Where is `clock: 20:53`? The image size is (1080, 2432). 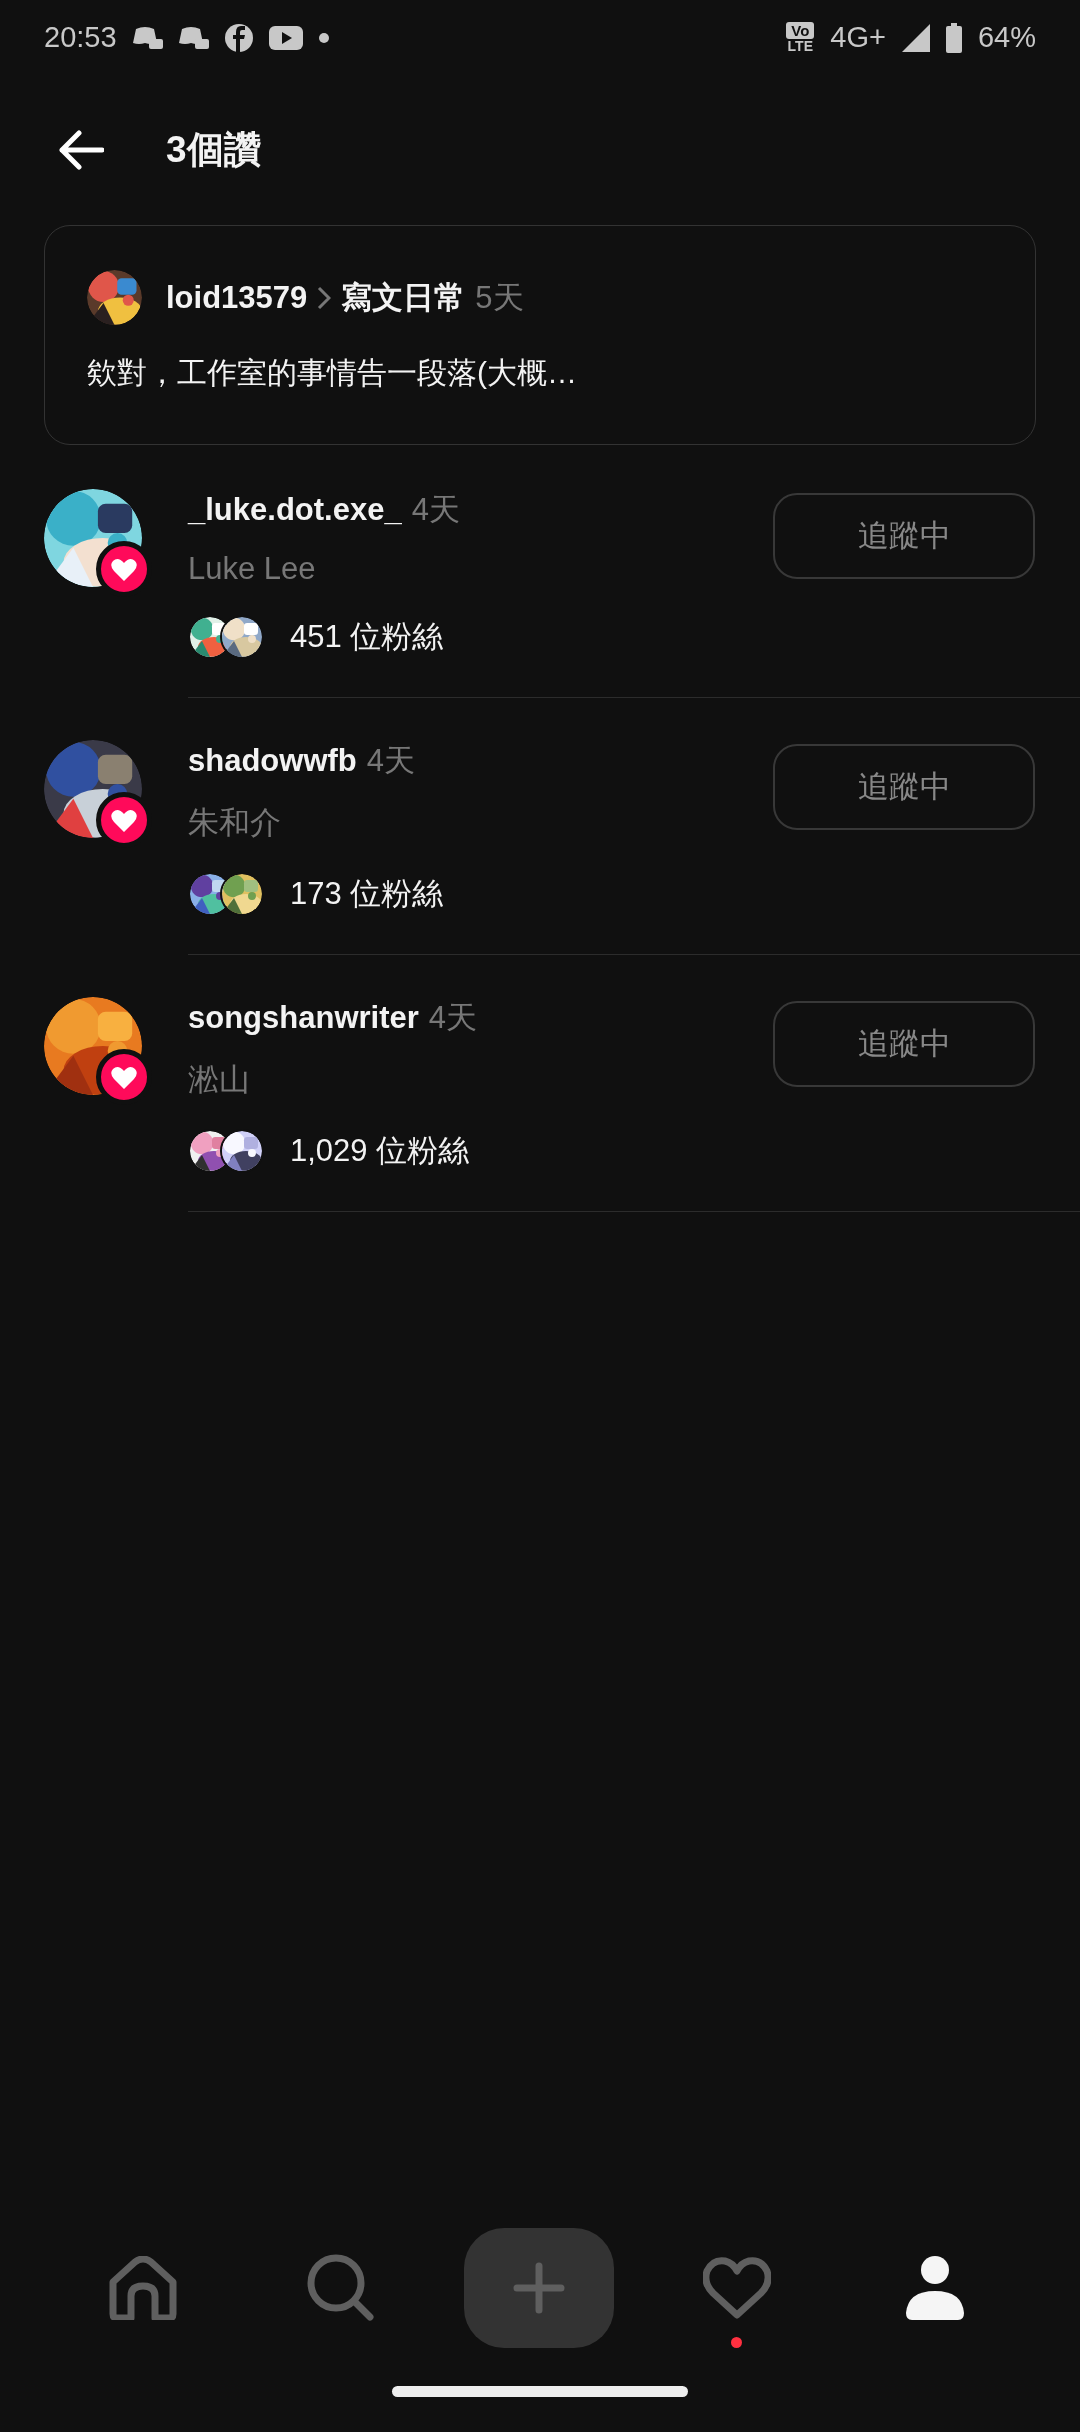
clock: 20:53 is located at coordinates (80, 37).